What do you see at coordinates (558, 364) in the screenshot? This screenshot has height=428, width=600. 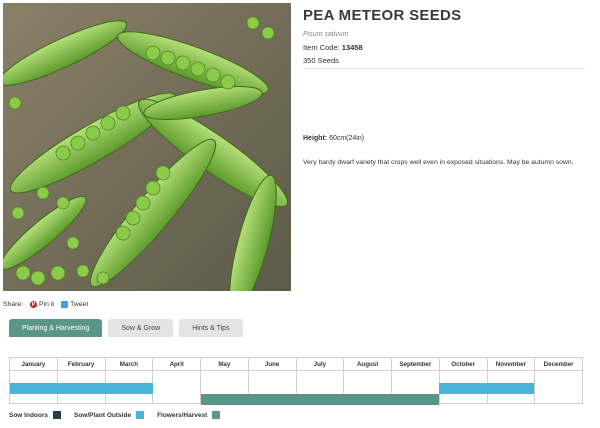 I see `month-december: December` at bounding box center [558, 364].